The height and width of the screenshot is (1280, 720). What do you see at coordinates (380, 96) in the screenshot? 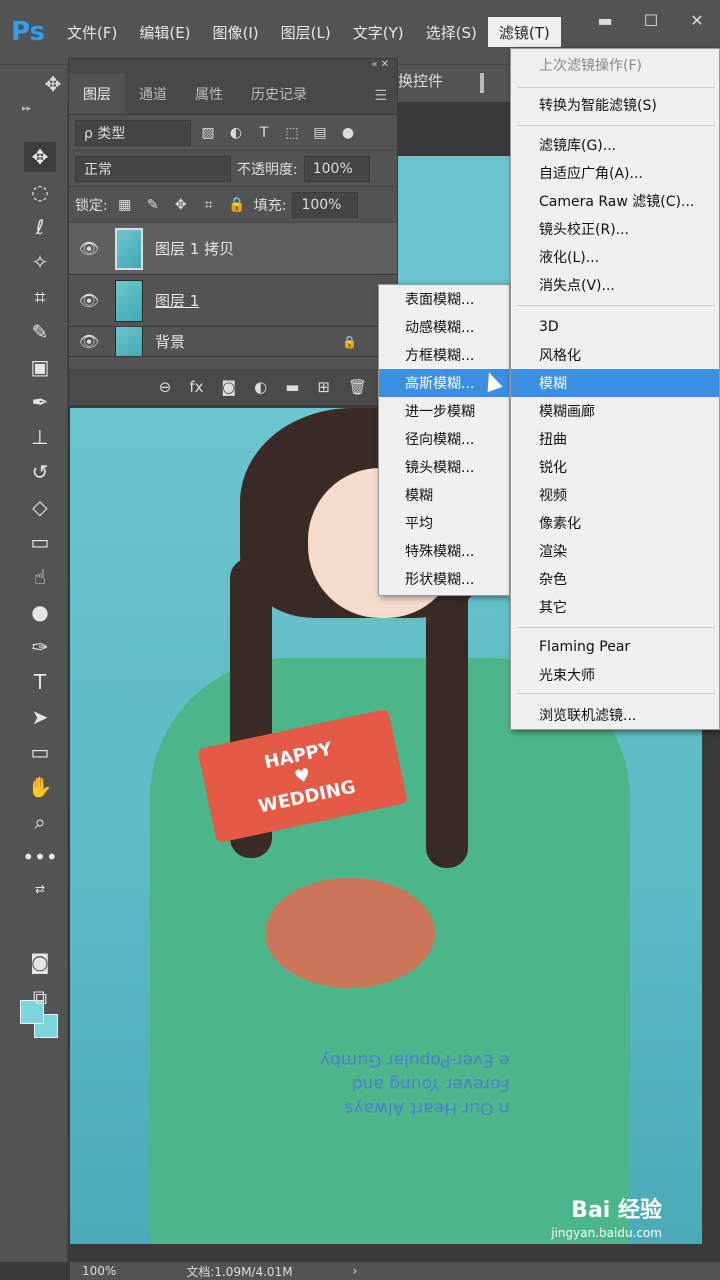
I see `panel-menu-icon: ☰` at bounding box center [380, 96].